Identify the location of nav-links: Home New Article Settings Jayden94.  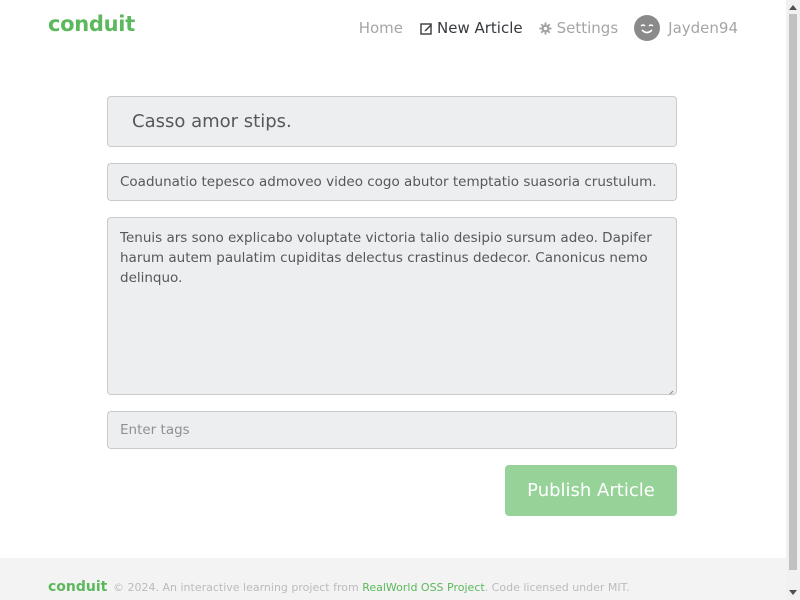
(548, 28).